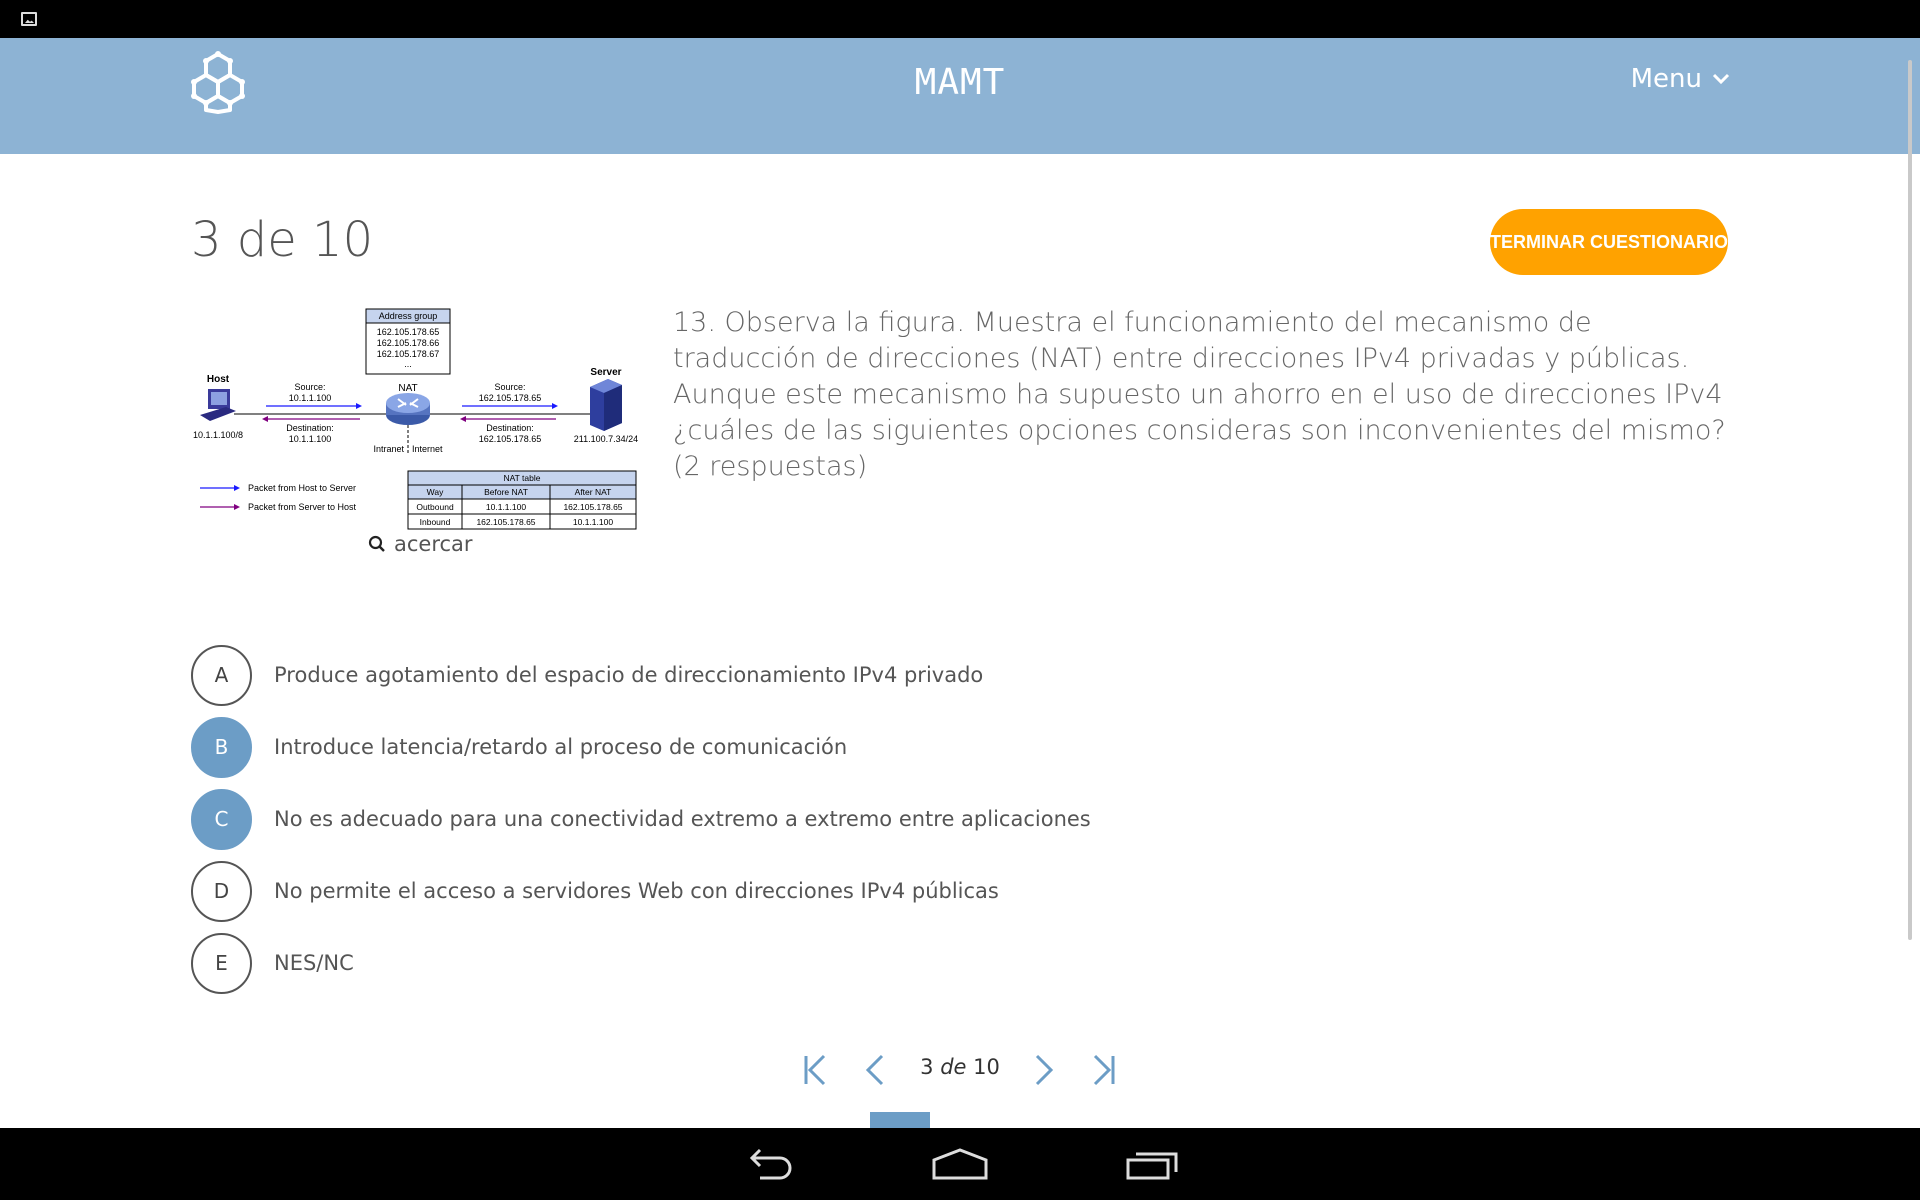 The width and height of the screenshot is (1920, 1200). I want to click on option-e: E NES/NC, so click(272, 963).